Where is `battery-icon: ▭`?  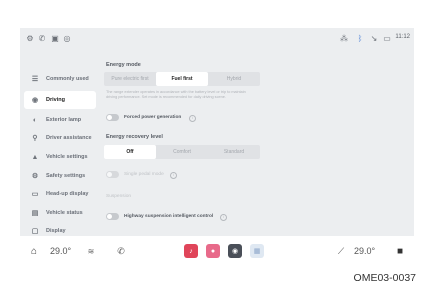
battery-icon: ▭ is located at coordinates (387, 38).